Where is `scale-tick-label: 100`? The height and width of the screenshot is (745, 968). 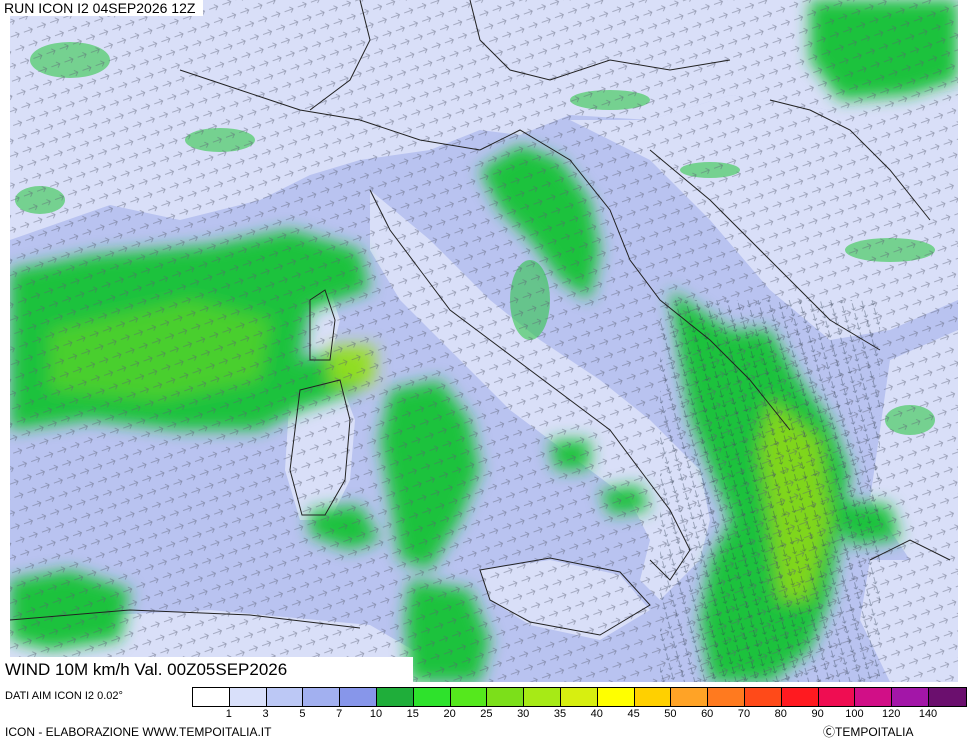 scale-tick-label: 100 is located at coordinates (854, 714).